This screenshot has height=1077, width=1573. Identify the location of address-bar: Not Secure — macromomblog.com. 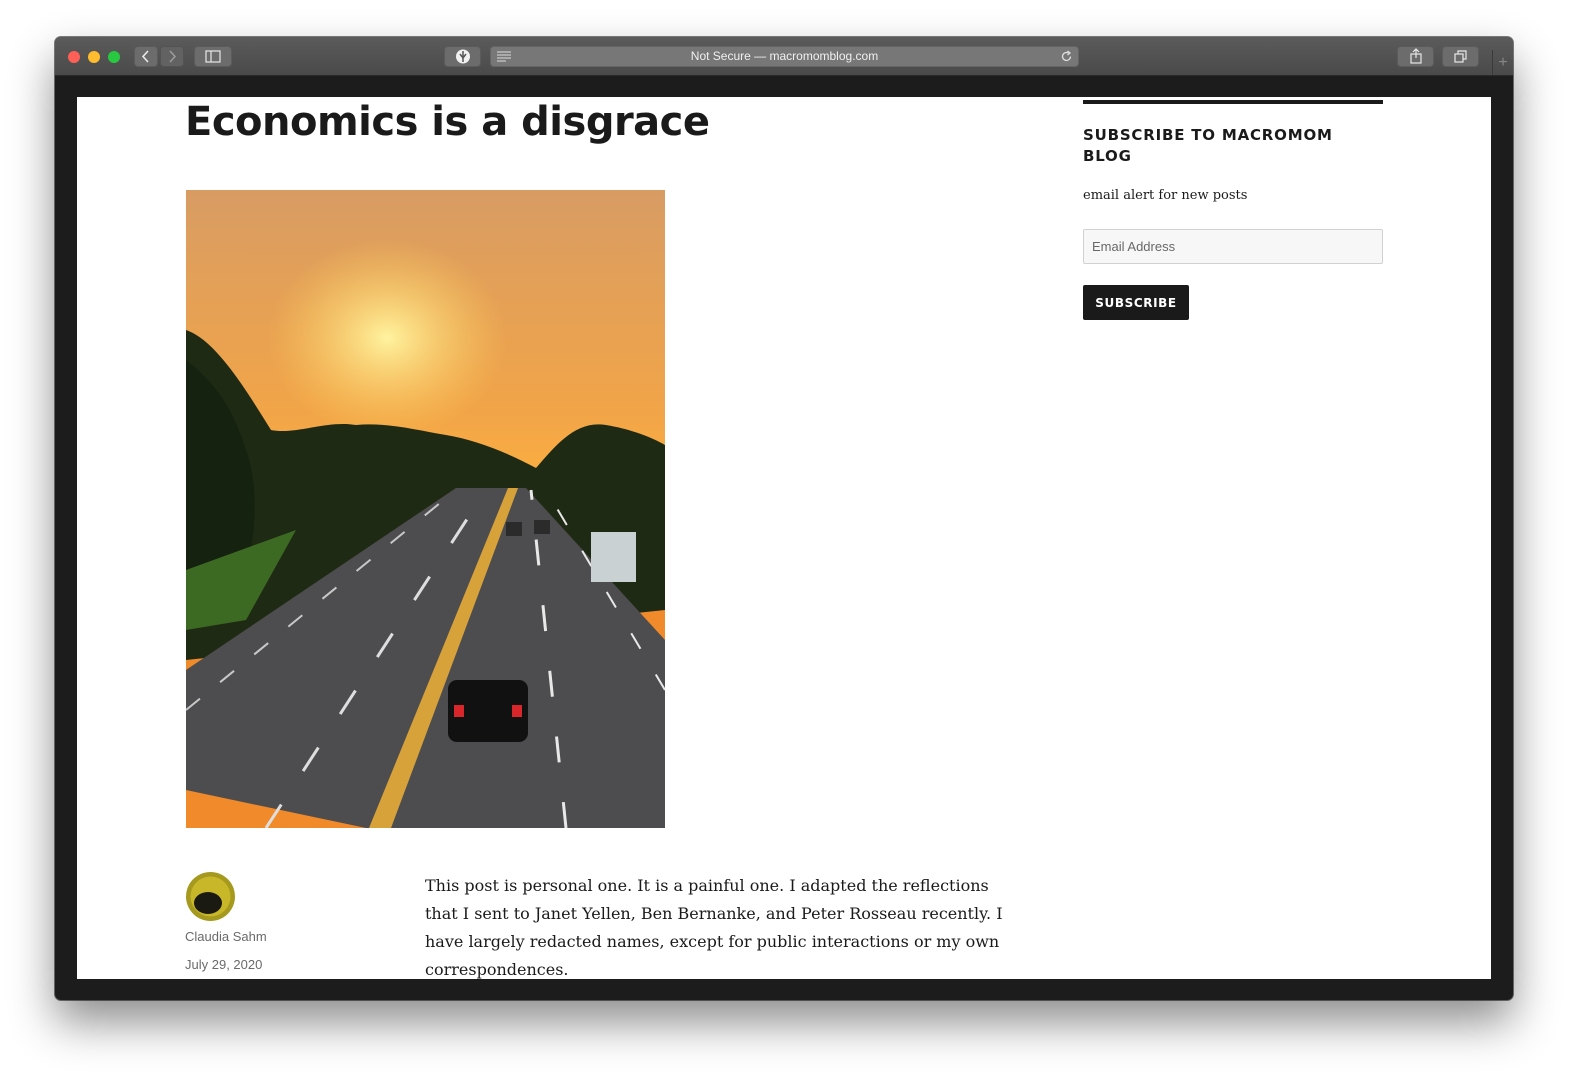
(784, 56).